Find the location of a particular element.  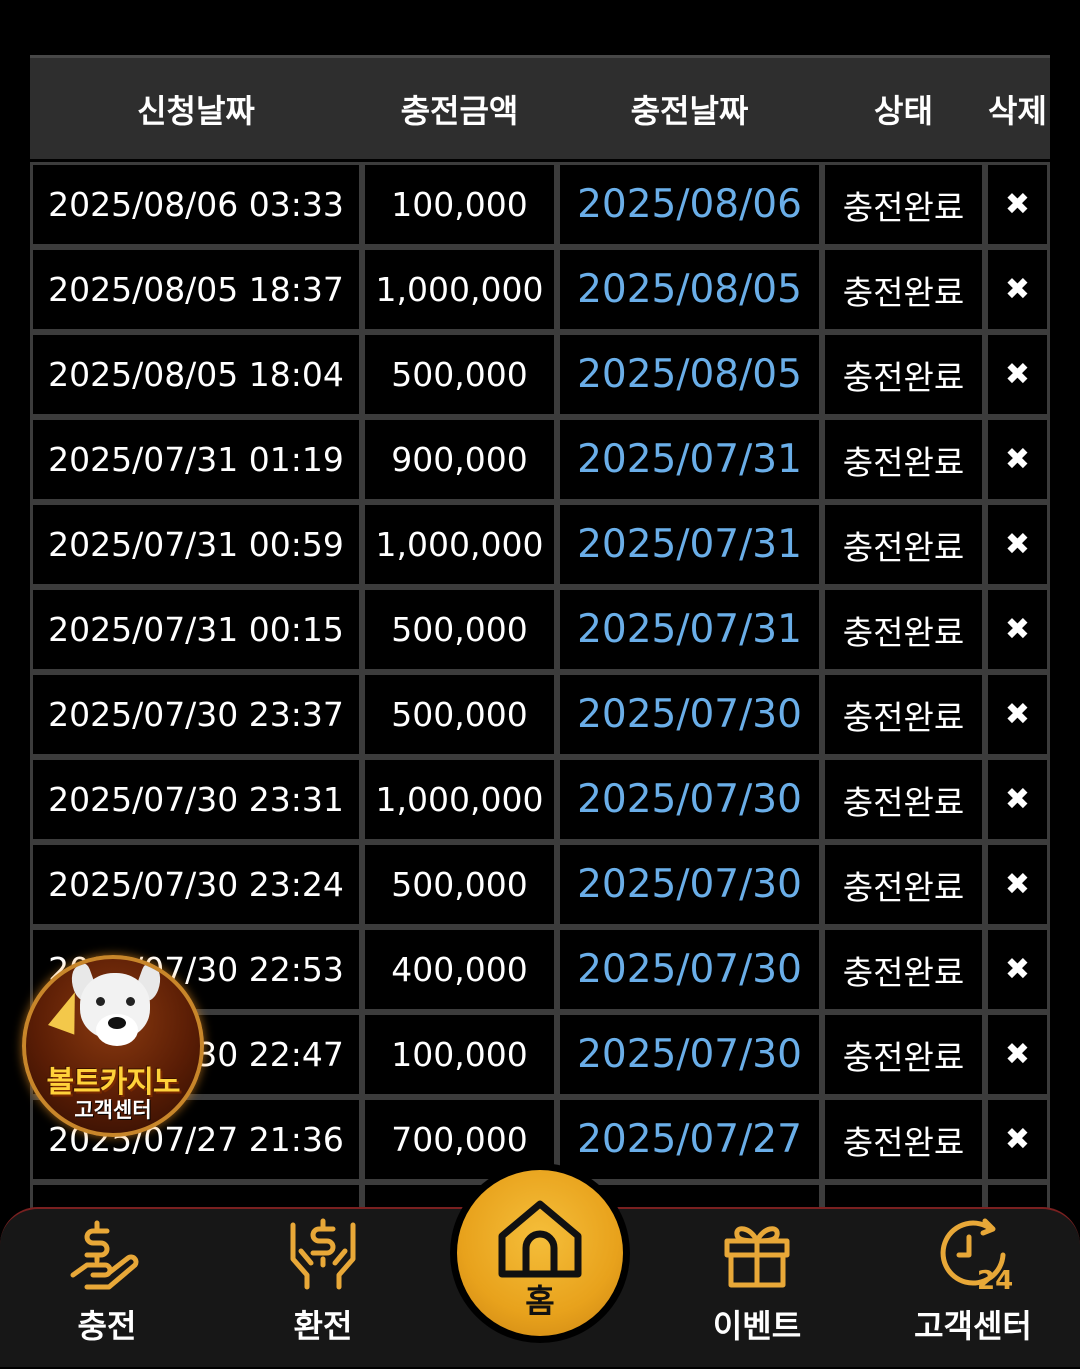

table-row: 2025/07/31 00:59 1,000,000 2025/07/31 충전완료 ✖ is located at coordinates (540, 544).